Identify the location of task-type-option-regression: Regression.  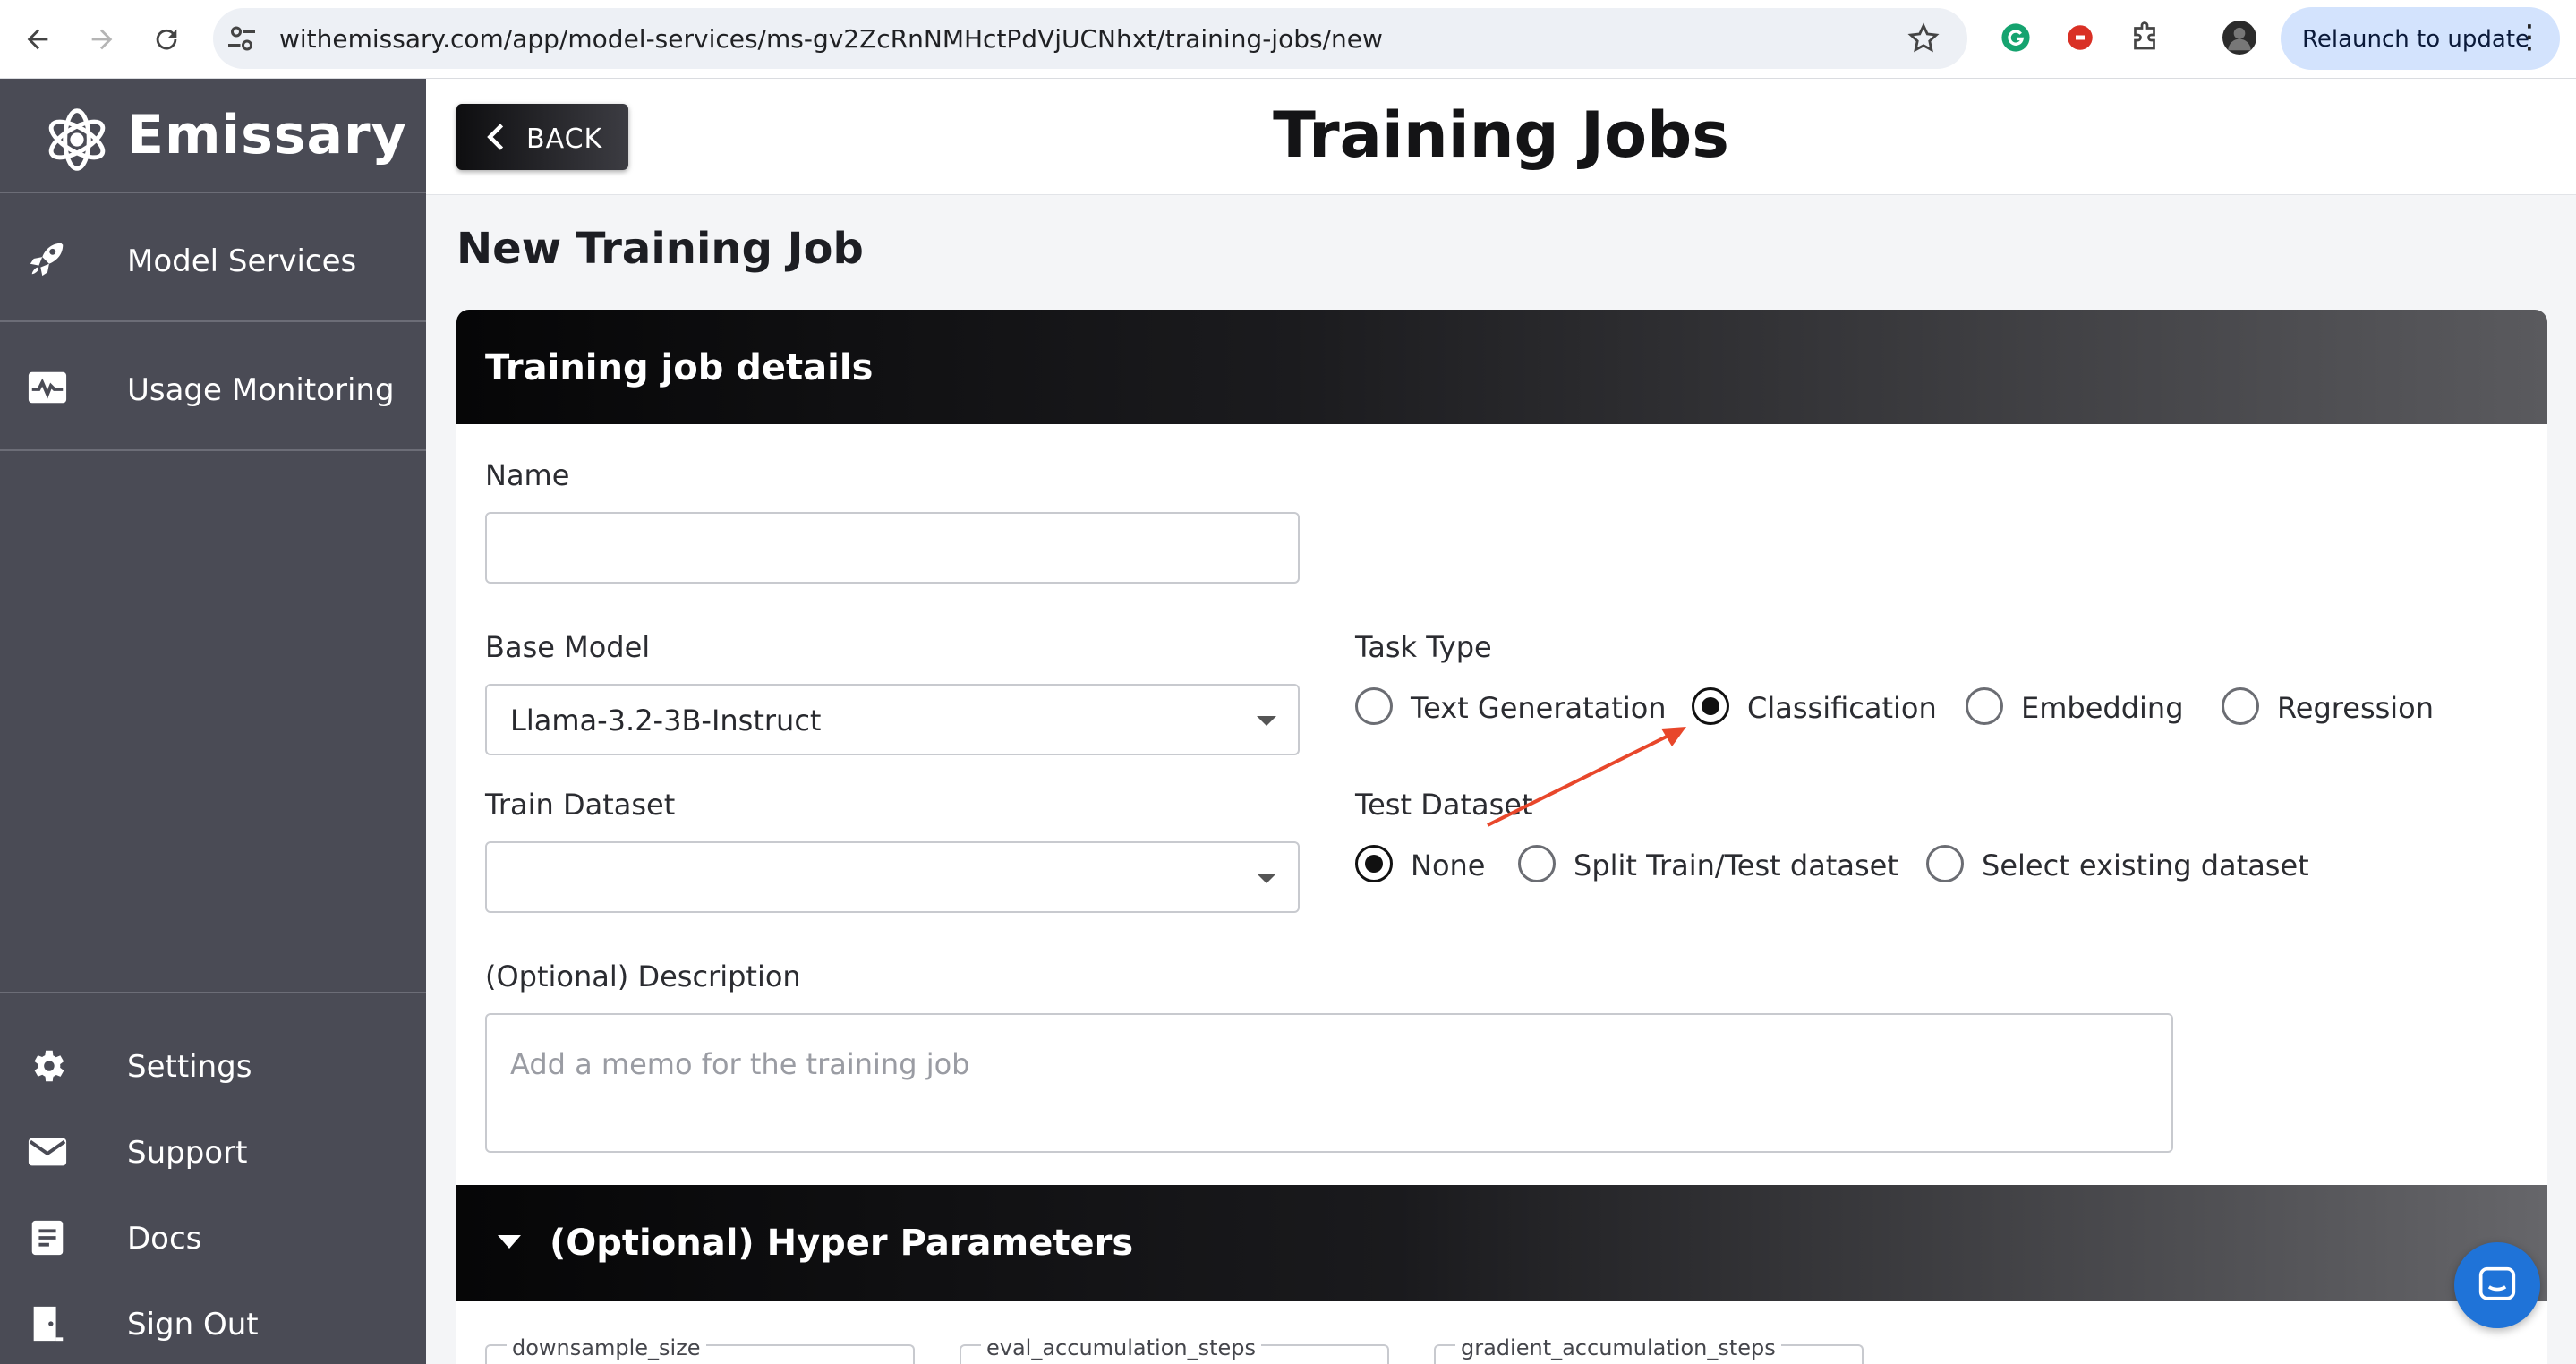
(2338, 707).